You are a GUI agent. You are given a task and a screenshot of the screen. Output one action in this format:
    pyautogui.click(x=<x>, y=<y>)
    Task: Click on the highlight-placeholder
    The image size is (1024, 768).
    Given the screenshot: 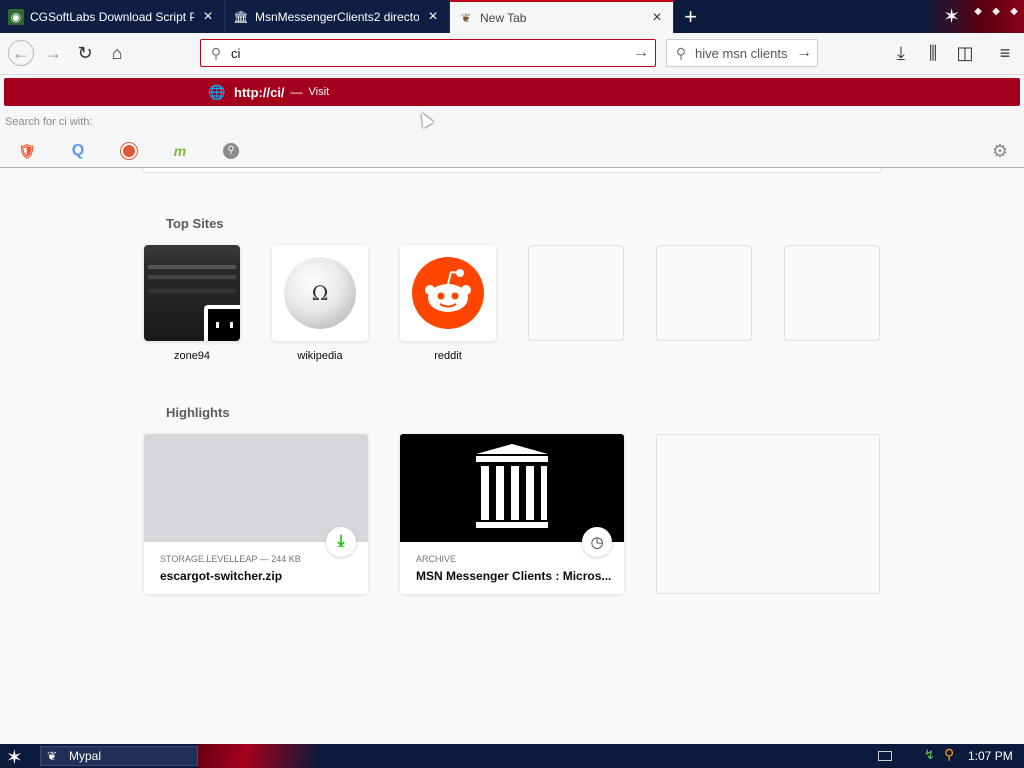 What is the action you would take?
    pyautogui.click(x=768, y=514)
    